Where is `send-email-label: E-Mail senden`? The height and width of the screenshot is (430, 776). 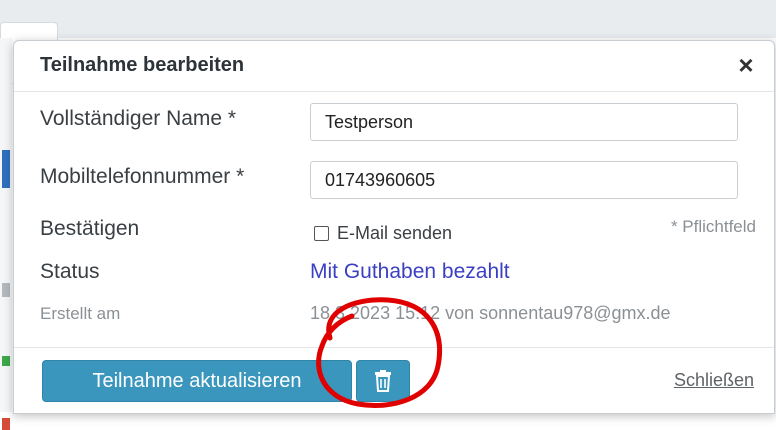
send-email-label: E-Mail senden is located at coordinates (394, 233).